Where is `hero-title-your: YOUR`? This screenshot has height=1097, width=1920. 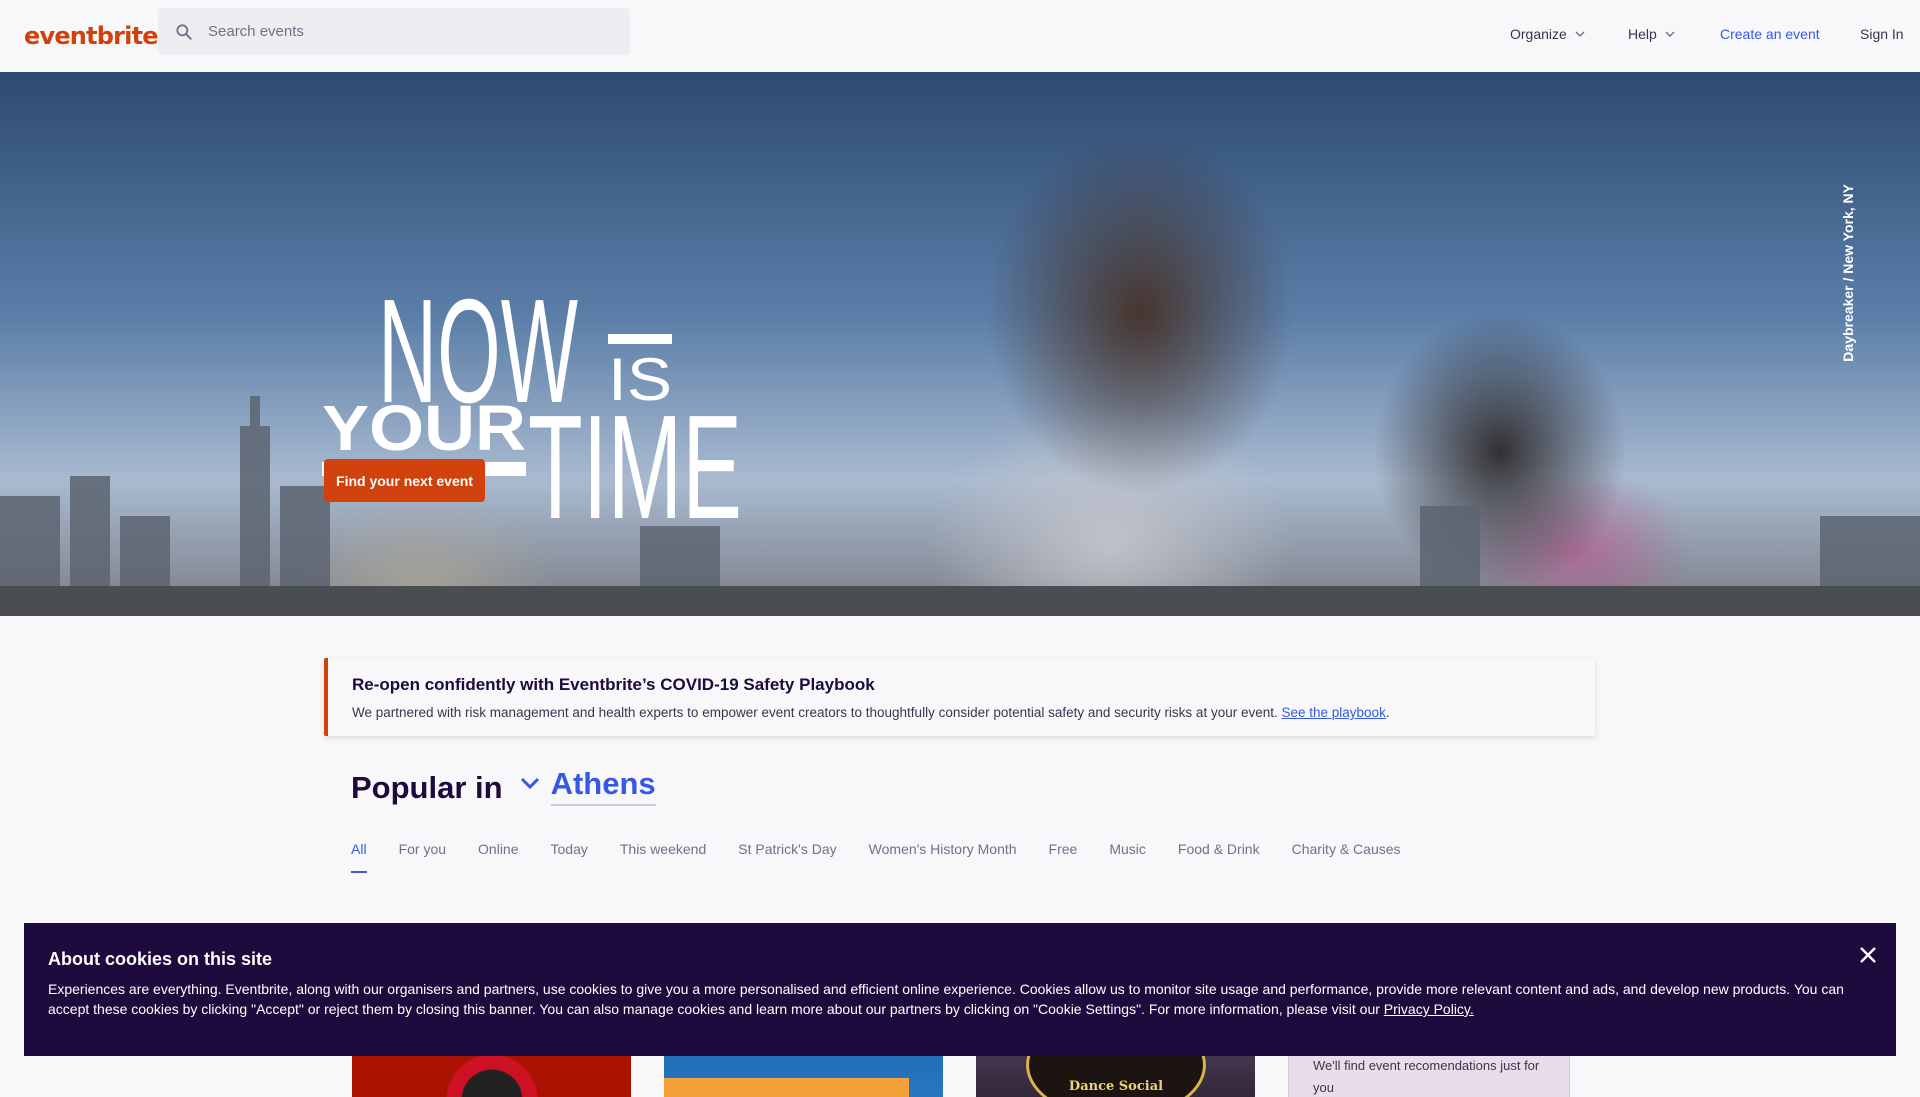 hero-title-your: YOUR is located at coordinates (424, 428).